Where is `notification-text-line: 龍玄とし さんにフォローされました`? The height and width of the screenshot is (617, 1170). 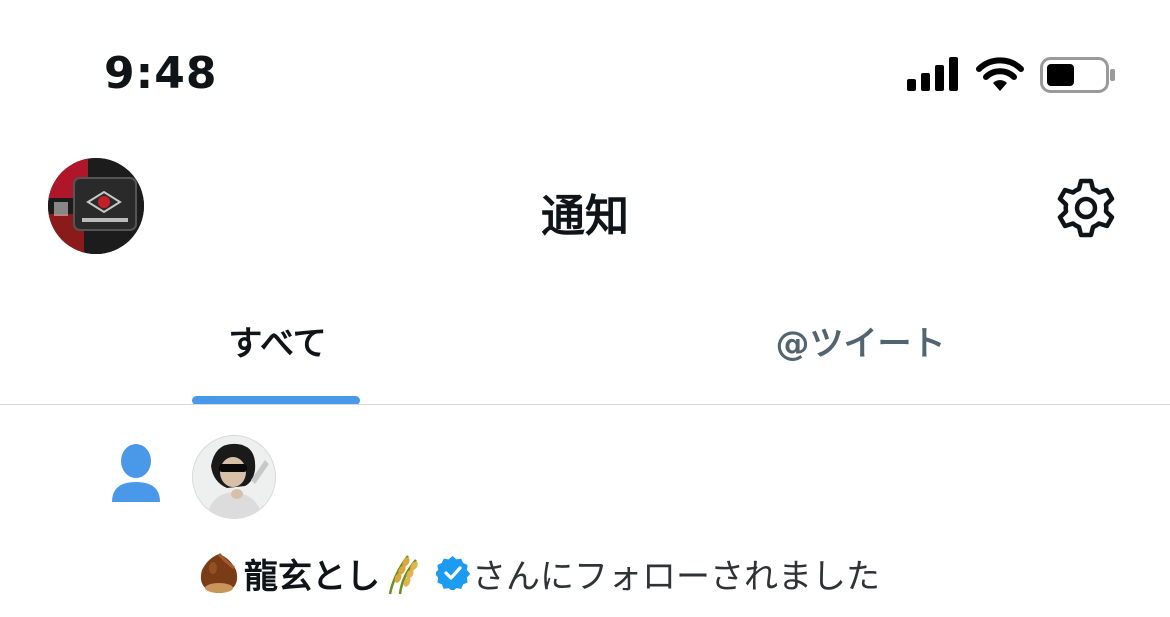
notification-text-line: 龍玄とし さんにフォローされました is located at coordinates (538, 573).